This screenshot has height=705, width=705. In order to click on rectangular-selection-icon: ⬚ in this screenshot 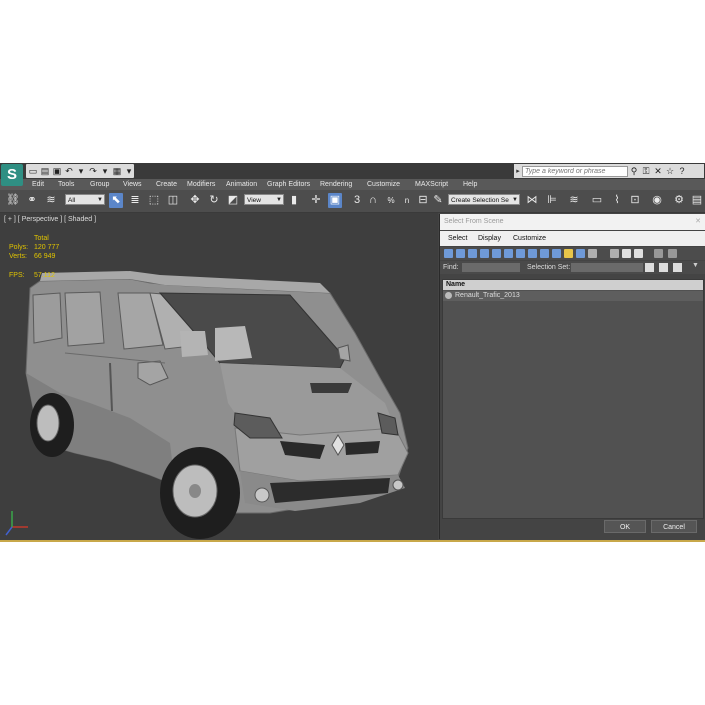, I will do `click(154, 200)`.